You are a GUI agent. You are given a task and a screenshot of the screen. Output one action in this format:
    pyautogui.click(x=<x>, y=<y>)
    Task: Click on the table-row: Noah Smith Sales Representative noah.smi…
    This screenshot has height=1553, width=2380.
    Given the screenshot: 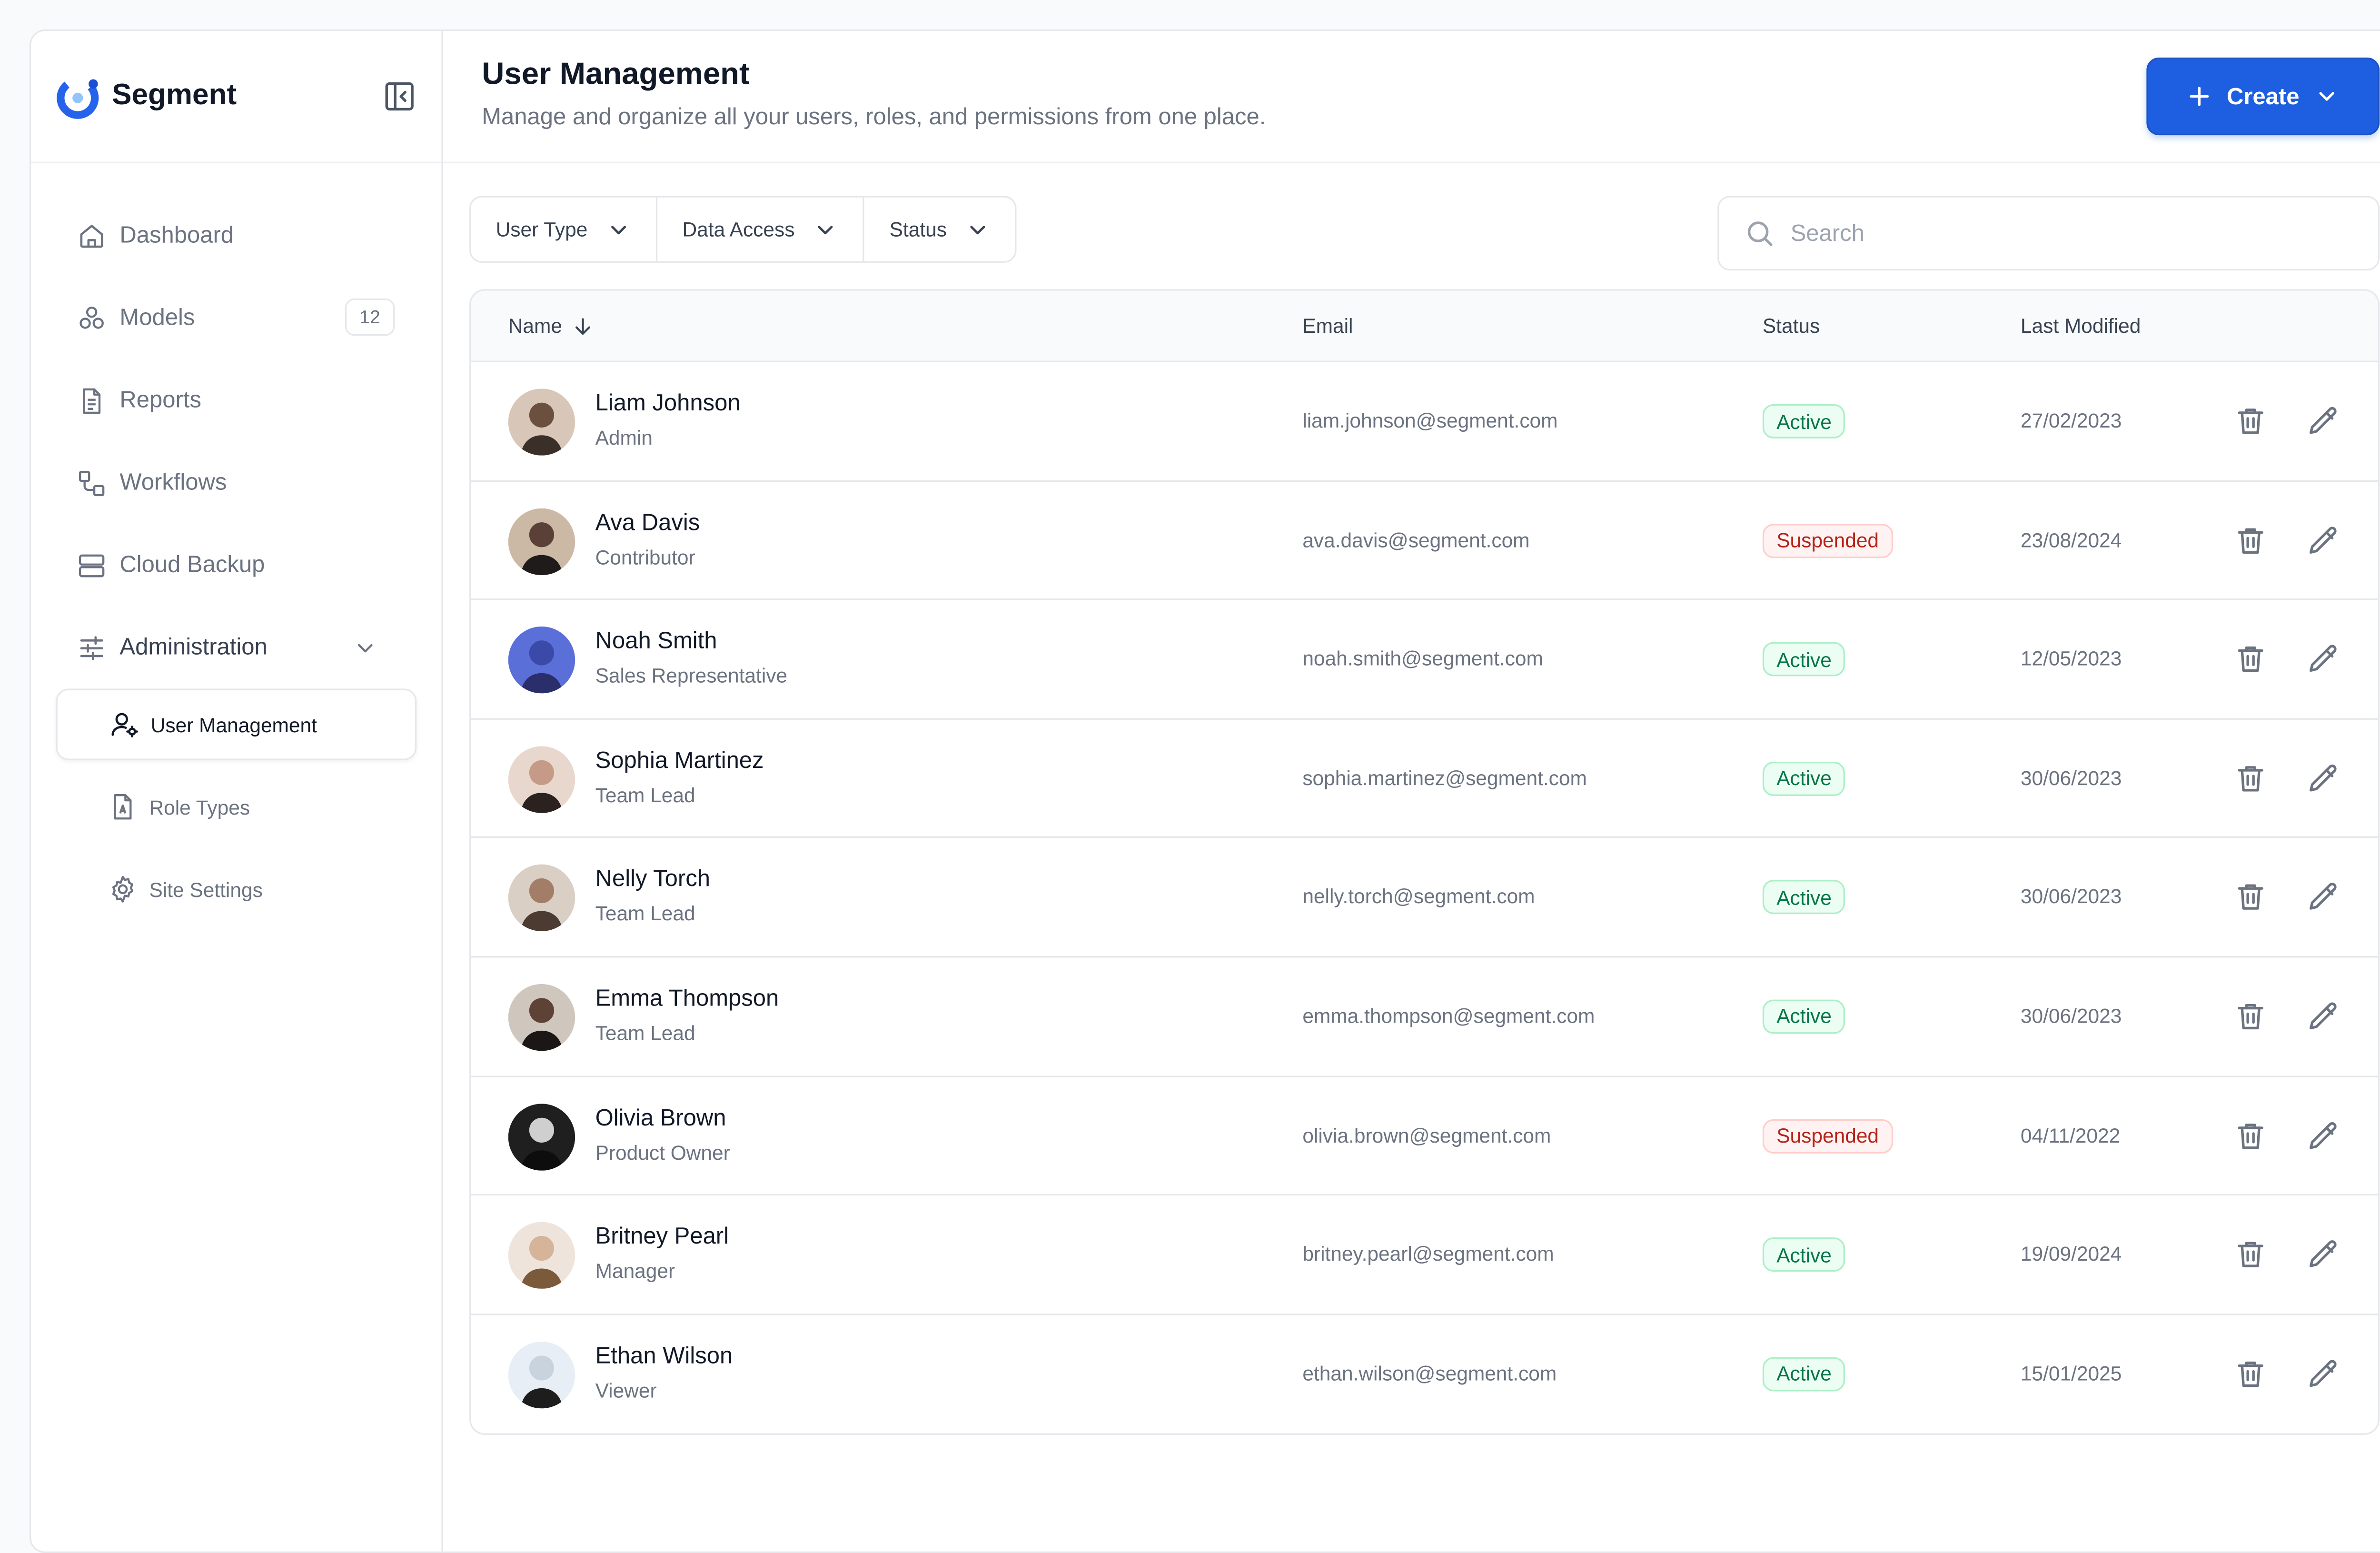 What is the action you would take?
    pyautogui.click(x=1424, y=660)
    